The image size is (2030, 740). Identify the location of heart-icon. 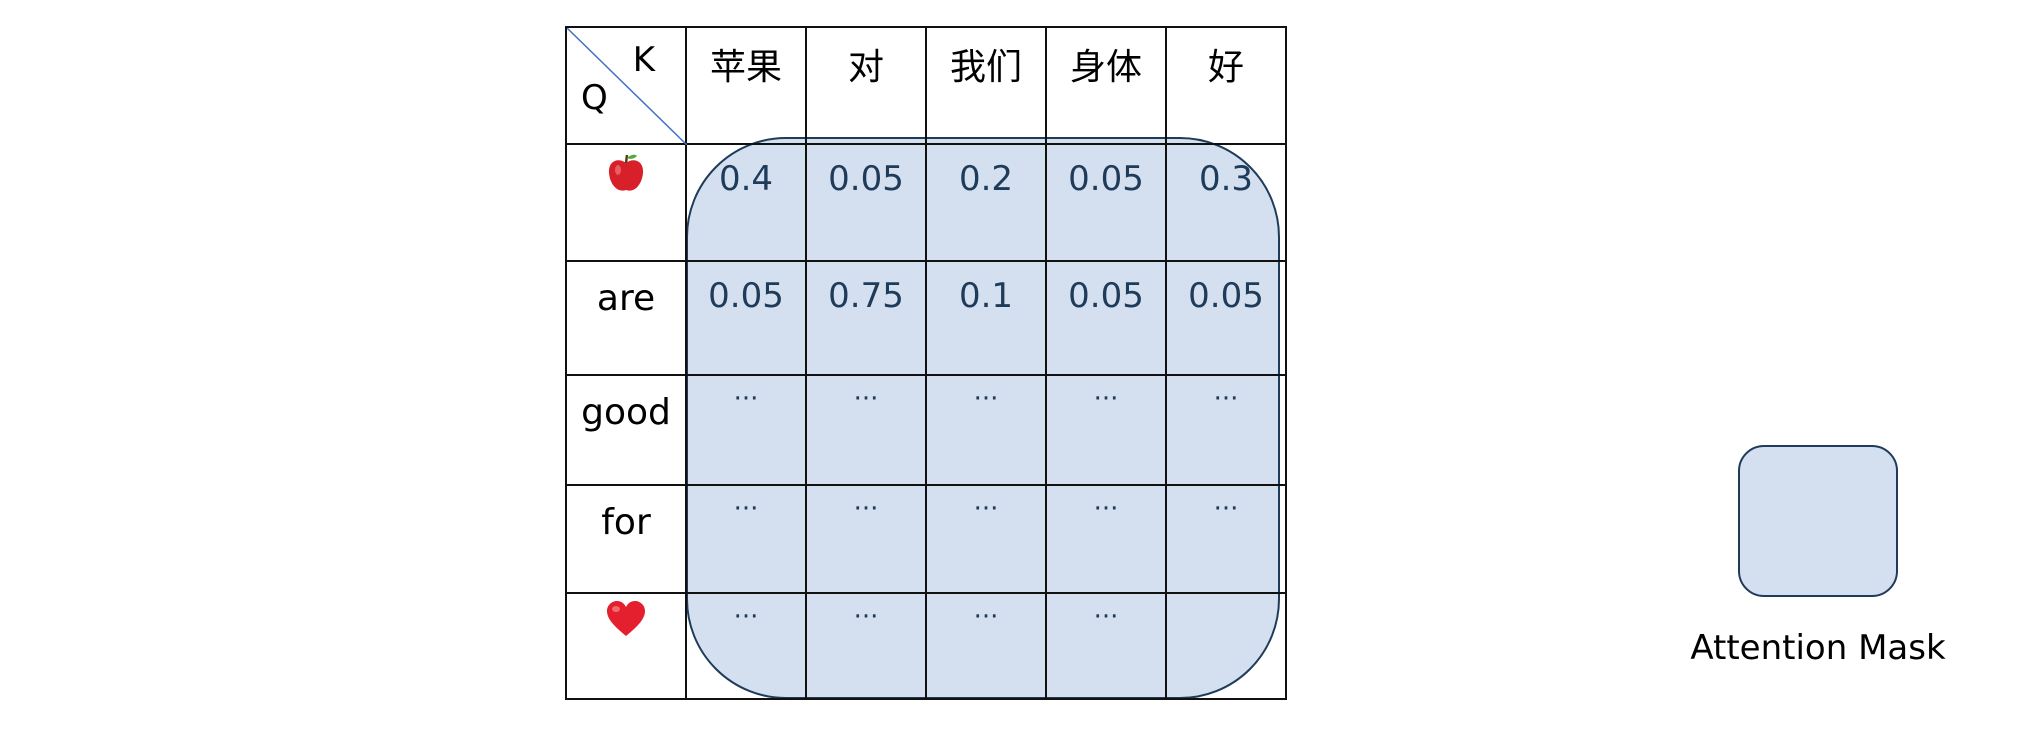
(626, 646).